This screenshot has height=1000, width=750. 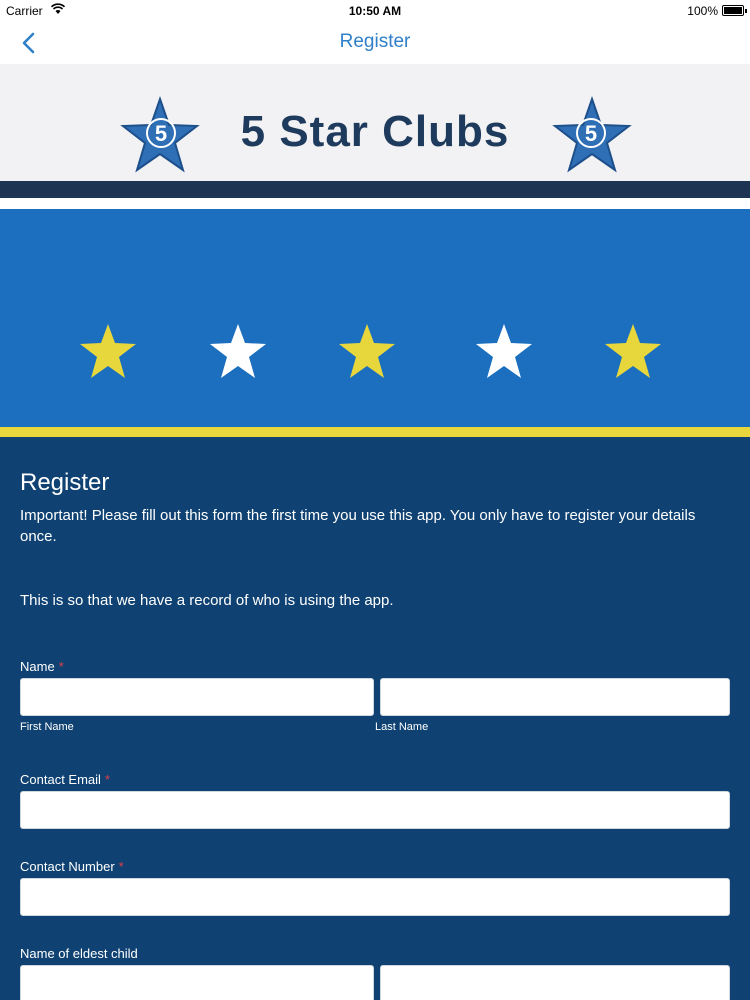 I want to click on email-label: Contact Email *, so click(x=65, y=779).